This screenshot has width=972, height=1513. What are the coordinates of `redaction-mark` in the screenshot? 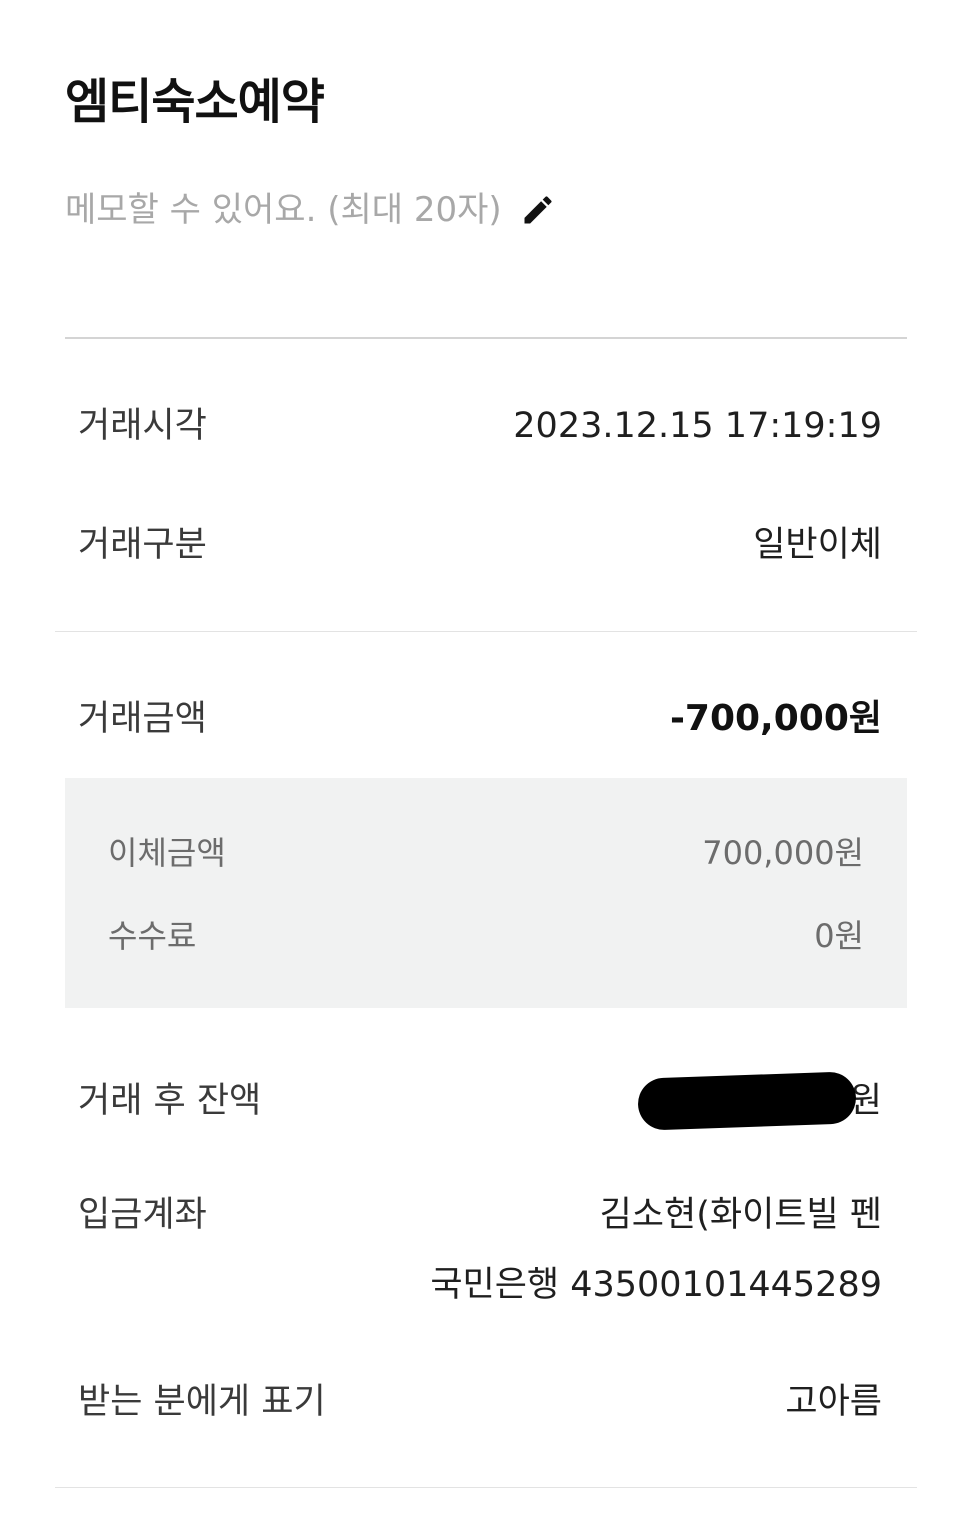 It's located at (746, 1101).